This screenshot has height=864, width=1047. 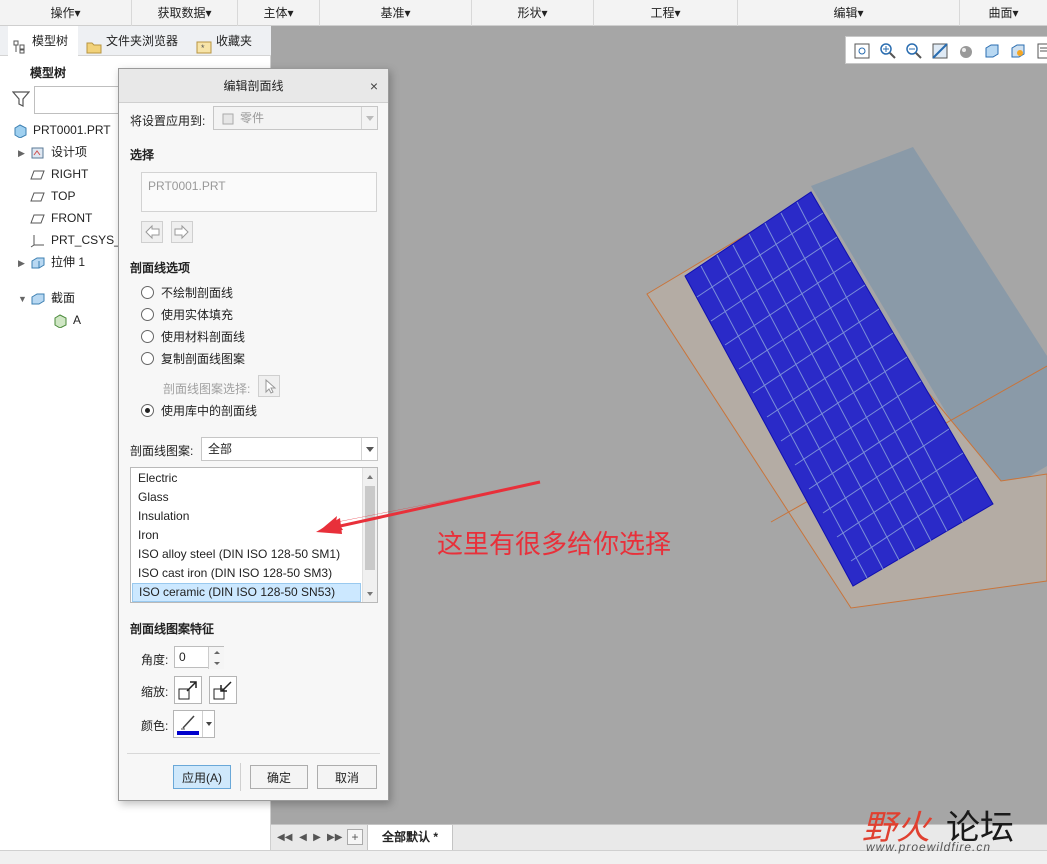 What do you see at coordinates (246, 573) in the screenshot?
I see `list-item: ISO cast iron (DIN ISO 128-50 SM3)` at bounding box center [246, 573].